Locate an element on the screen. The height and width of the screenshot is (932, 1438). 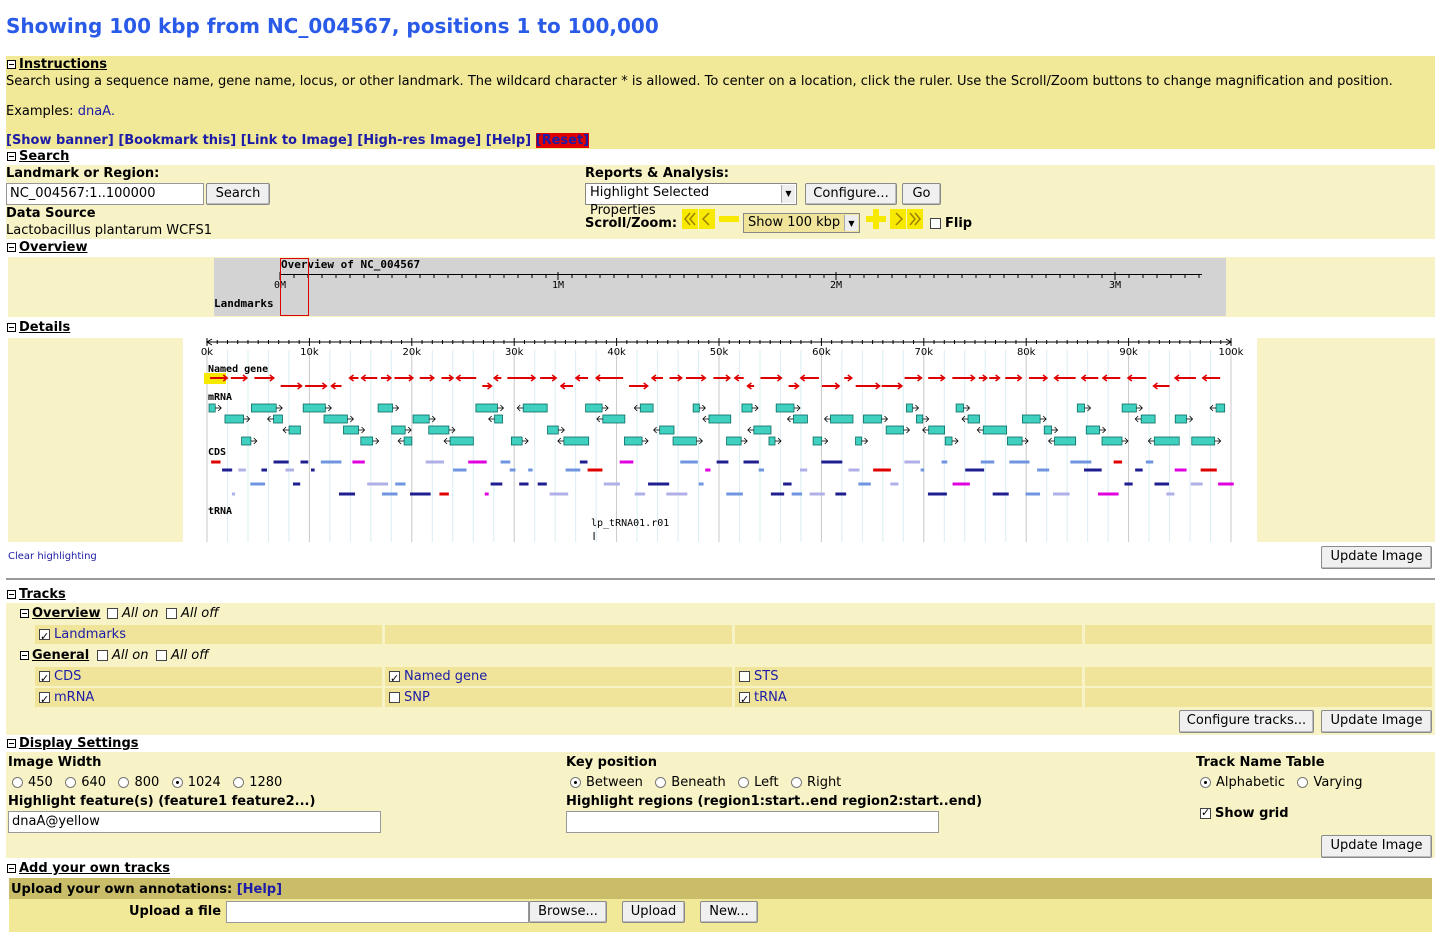
trna-label: tRNA is located at coordinates (770, 697).